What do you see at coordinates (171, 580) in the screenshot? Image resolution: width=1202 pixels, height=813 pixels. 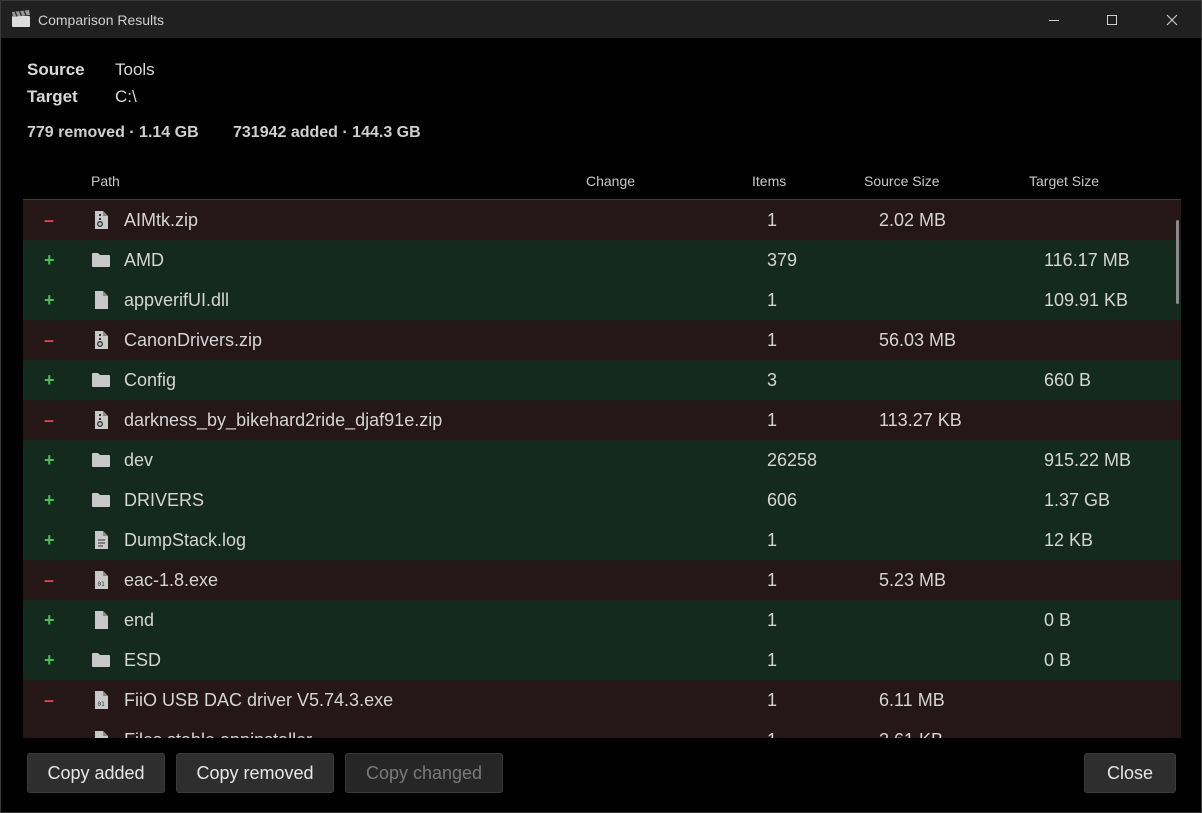 I see `row-path: eac-1.8.exe` at bounding box center [171, 580].